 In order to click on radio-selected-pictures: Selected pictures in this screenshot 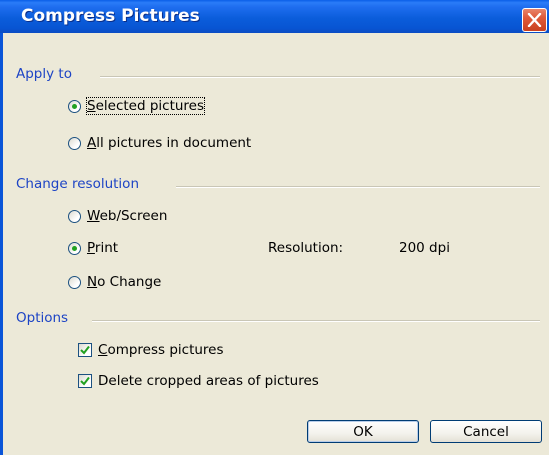, I will do `click(137, 106)`.